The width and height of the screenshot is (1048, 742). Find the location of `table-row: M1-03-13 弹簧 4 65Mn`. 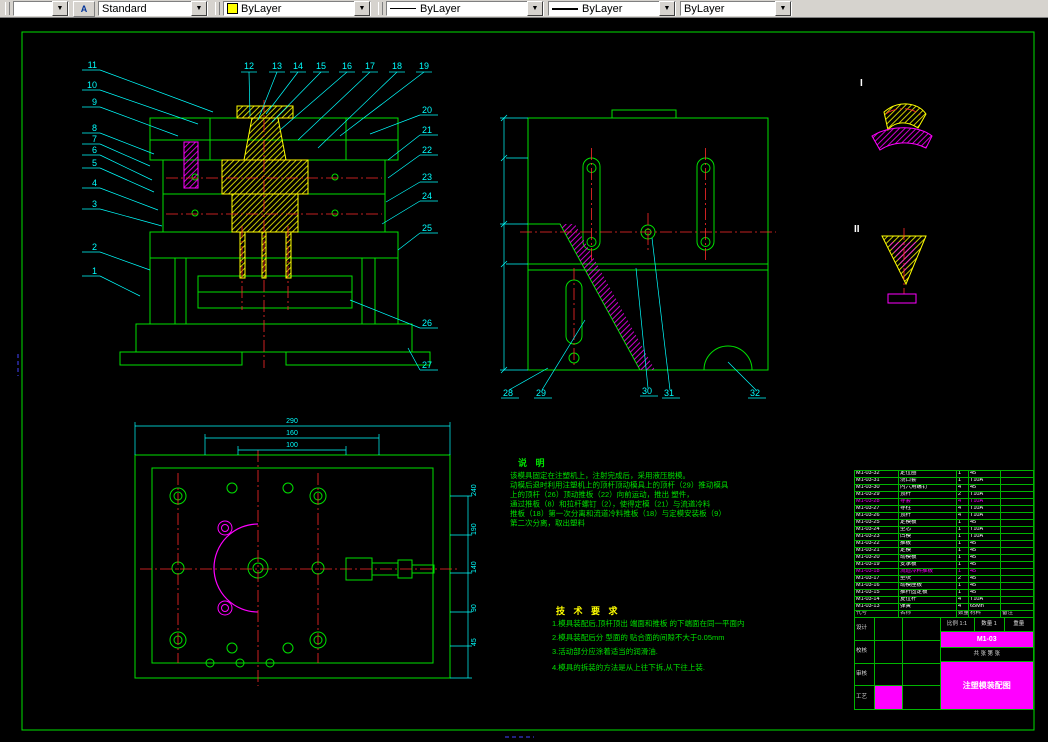

table-row: M1-03-13 弹簧 4 65Mn is located at coordinates (944, 607).